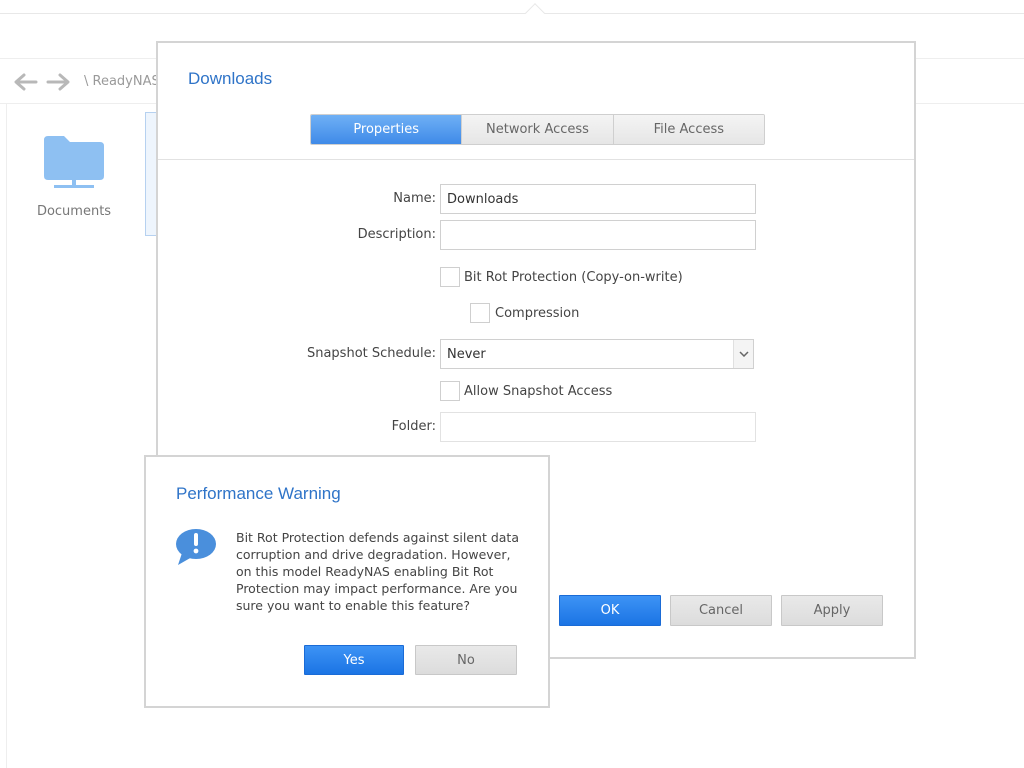 Image resolution: width=1024 pixels, height=768 pixels. Describe the element at coordinates (371, 353) in the screenshot. I see `snapshot-schedule-label: Snapshot Schedule:` at that location.